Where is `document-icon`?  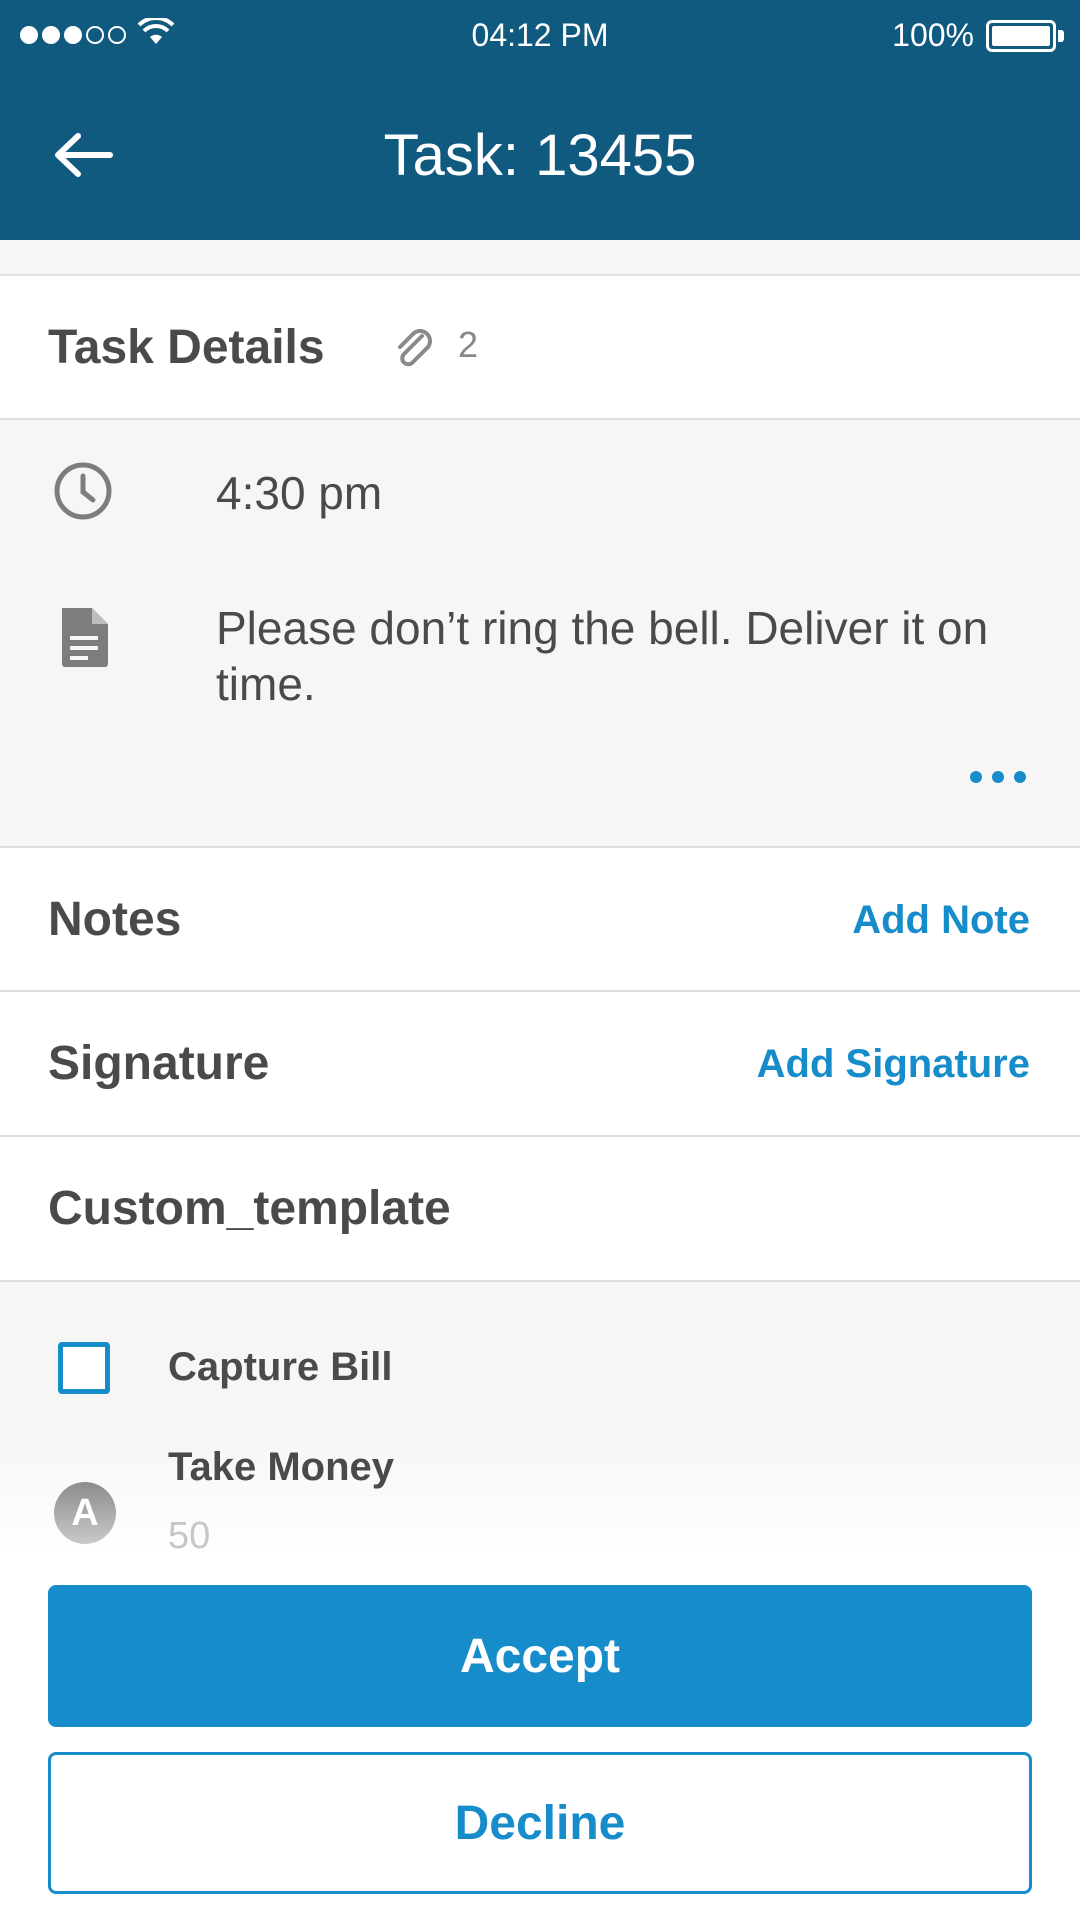
document-icon is located at coordinates (85, 637).